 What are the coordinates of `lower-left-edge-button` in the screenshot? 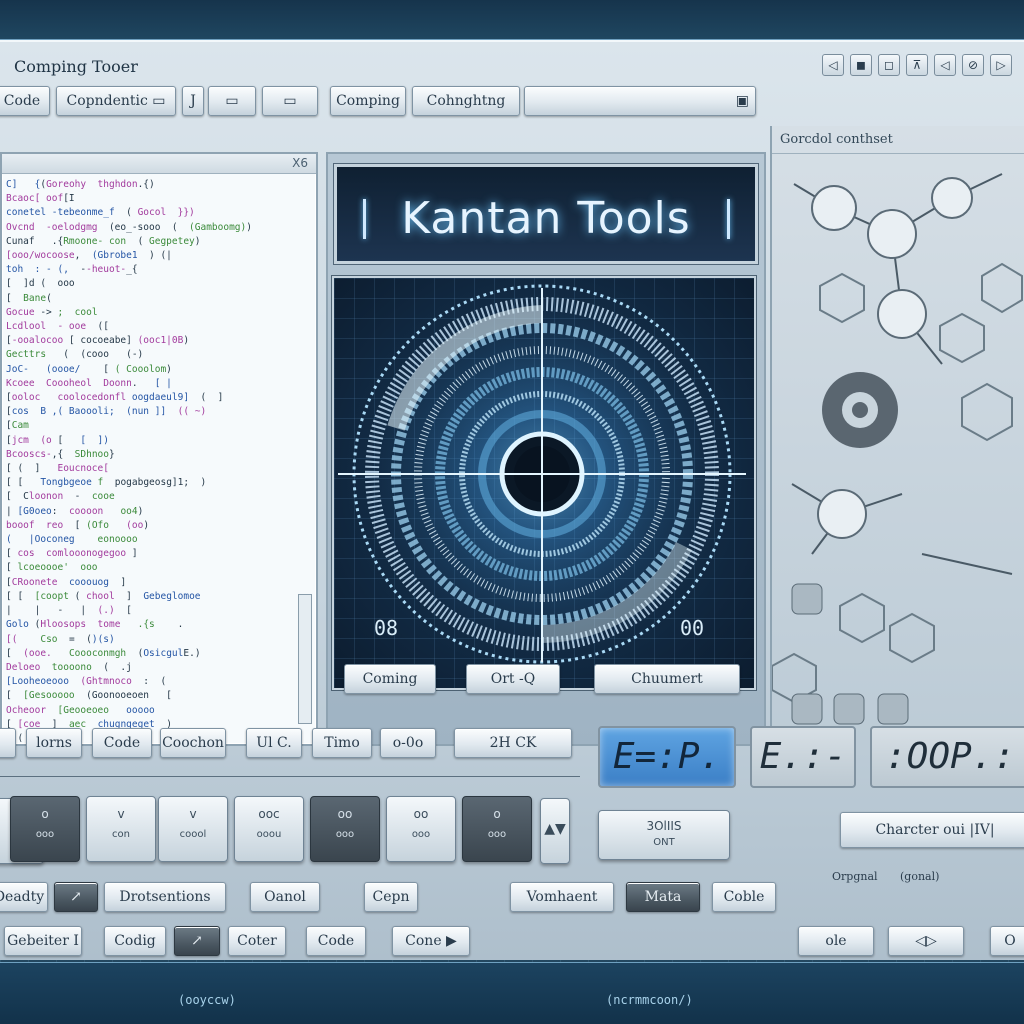 It's located at (8, 743).